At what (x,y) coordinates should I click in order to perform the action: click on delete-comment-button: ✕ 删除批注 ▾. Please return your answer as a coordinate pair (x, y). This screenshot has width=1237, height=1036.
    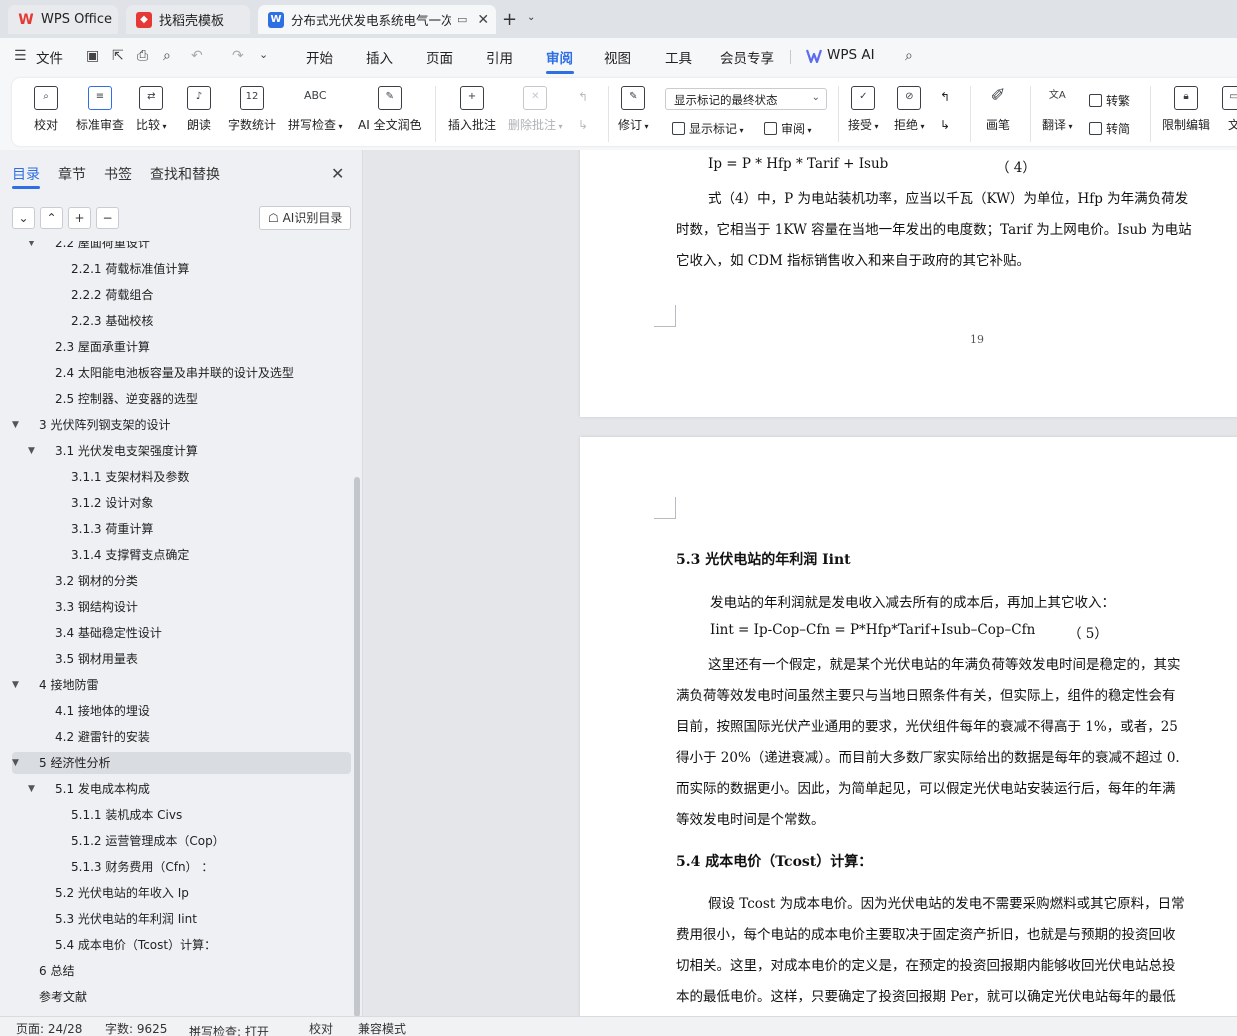
    Looking at the image, I should click on (535, 109).